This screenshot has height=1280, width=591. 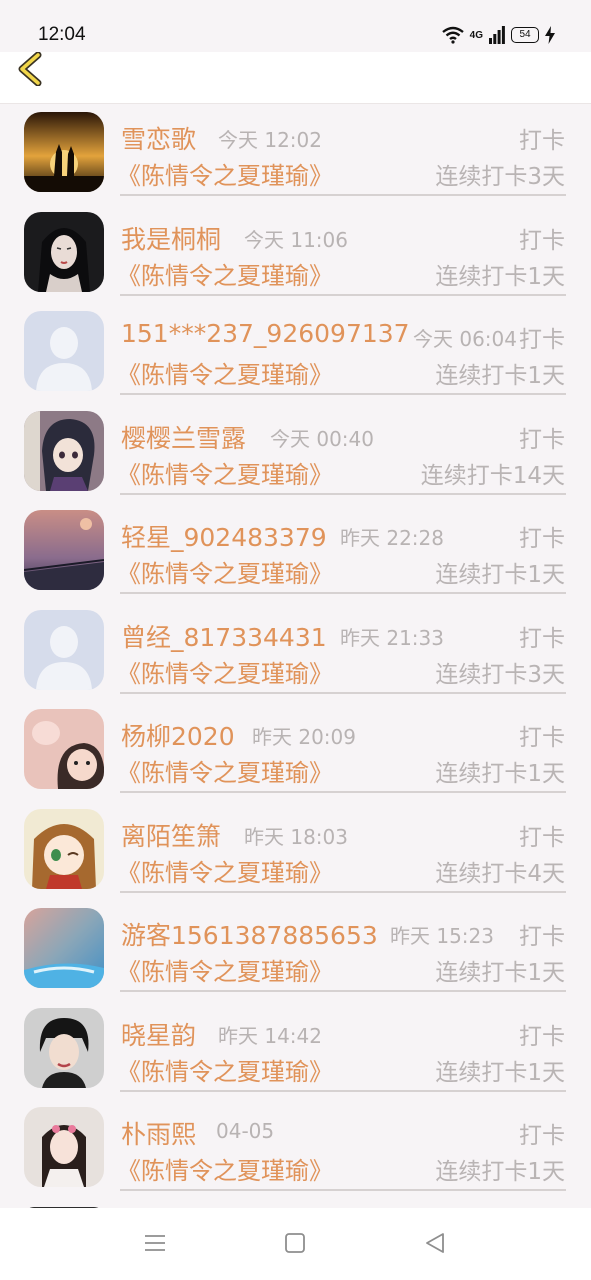 I want to click on signal-icon, so click(x=497, y=35).